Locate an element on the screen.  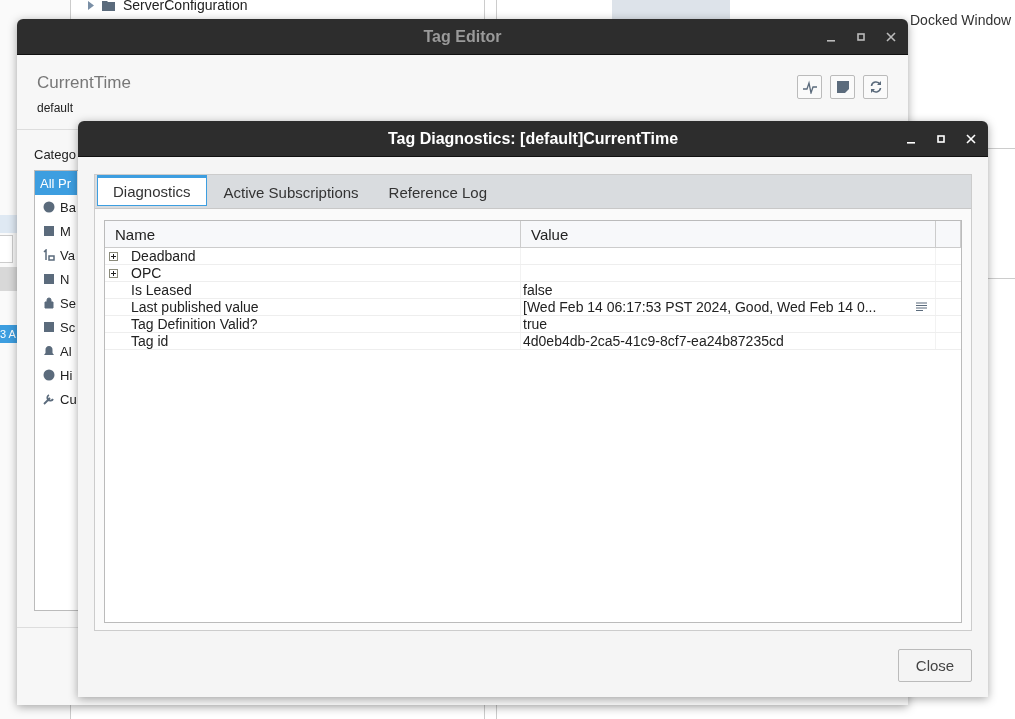
tag-name: CurrentTime is located at coordinates (84, 83).